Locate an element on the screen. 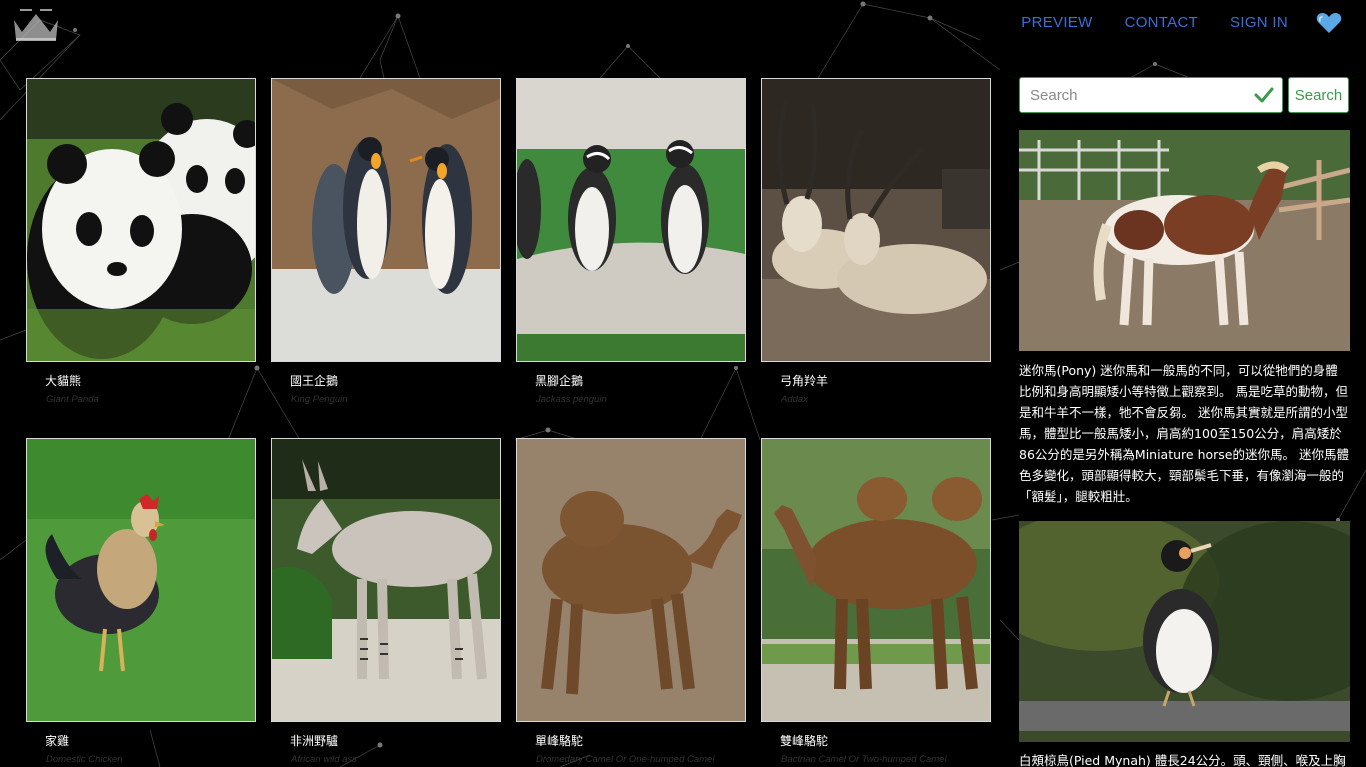 This screenshot has height=767, width=1366. pony-photo is located at coordinates (1184, 240).